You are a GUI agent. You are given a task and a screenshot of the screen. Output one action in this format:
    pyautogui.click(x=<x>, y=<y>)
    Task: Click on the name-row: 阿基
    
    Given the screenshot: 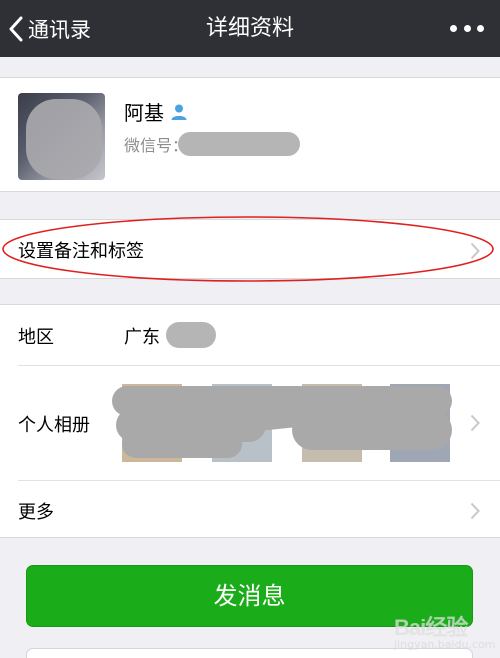 What is the action you would take?
    pyautogui.click(x=156, y=111)
    